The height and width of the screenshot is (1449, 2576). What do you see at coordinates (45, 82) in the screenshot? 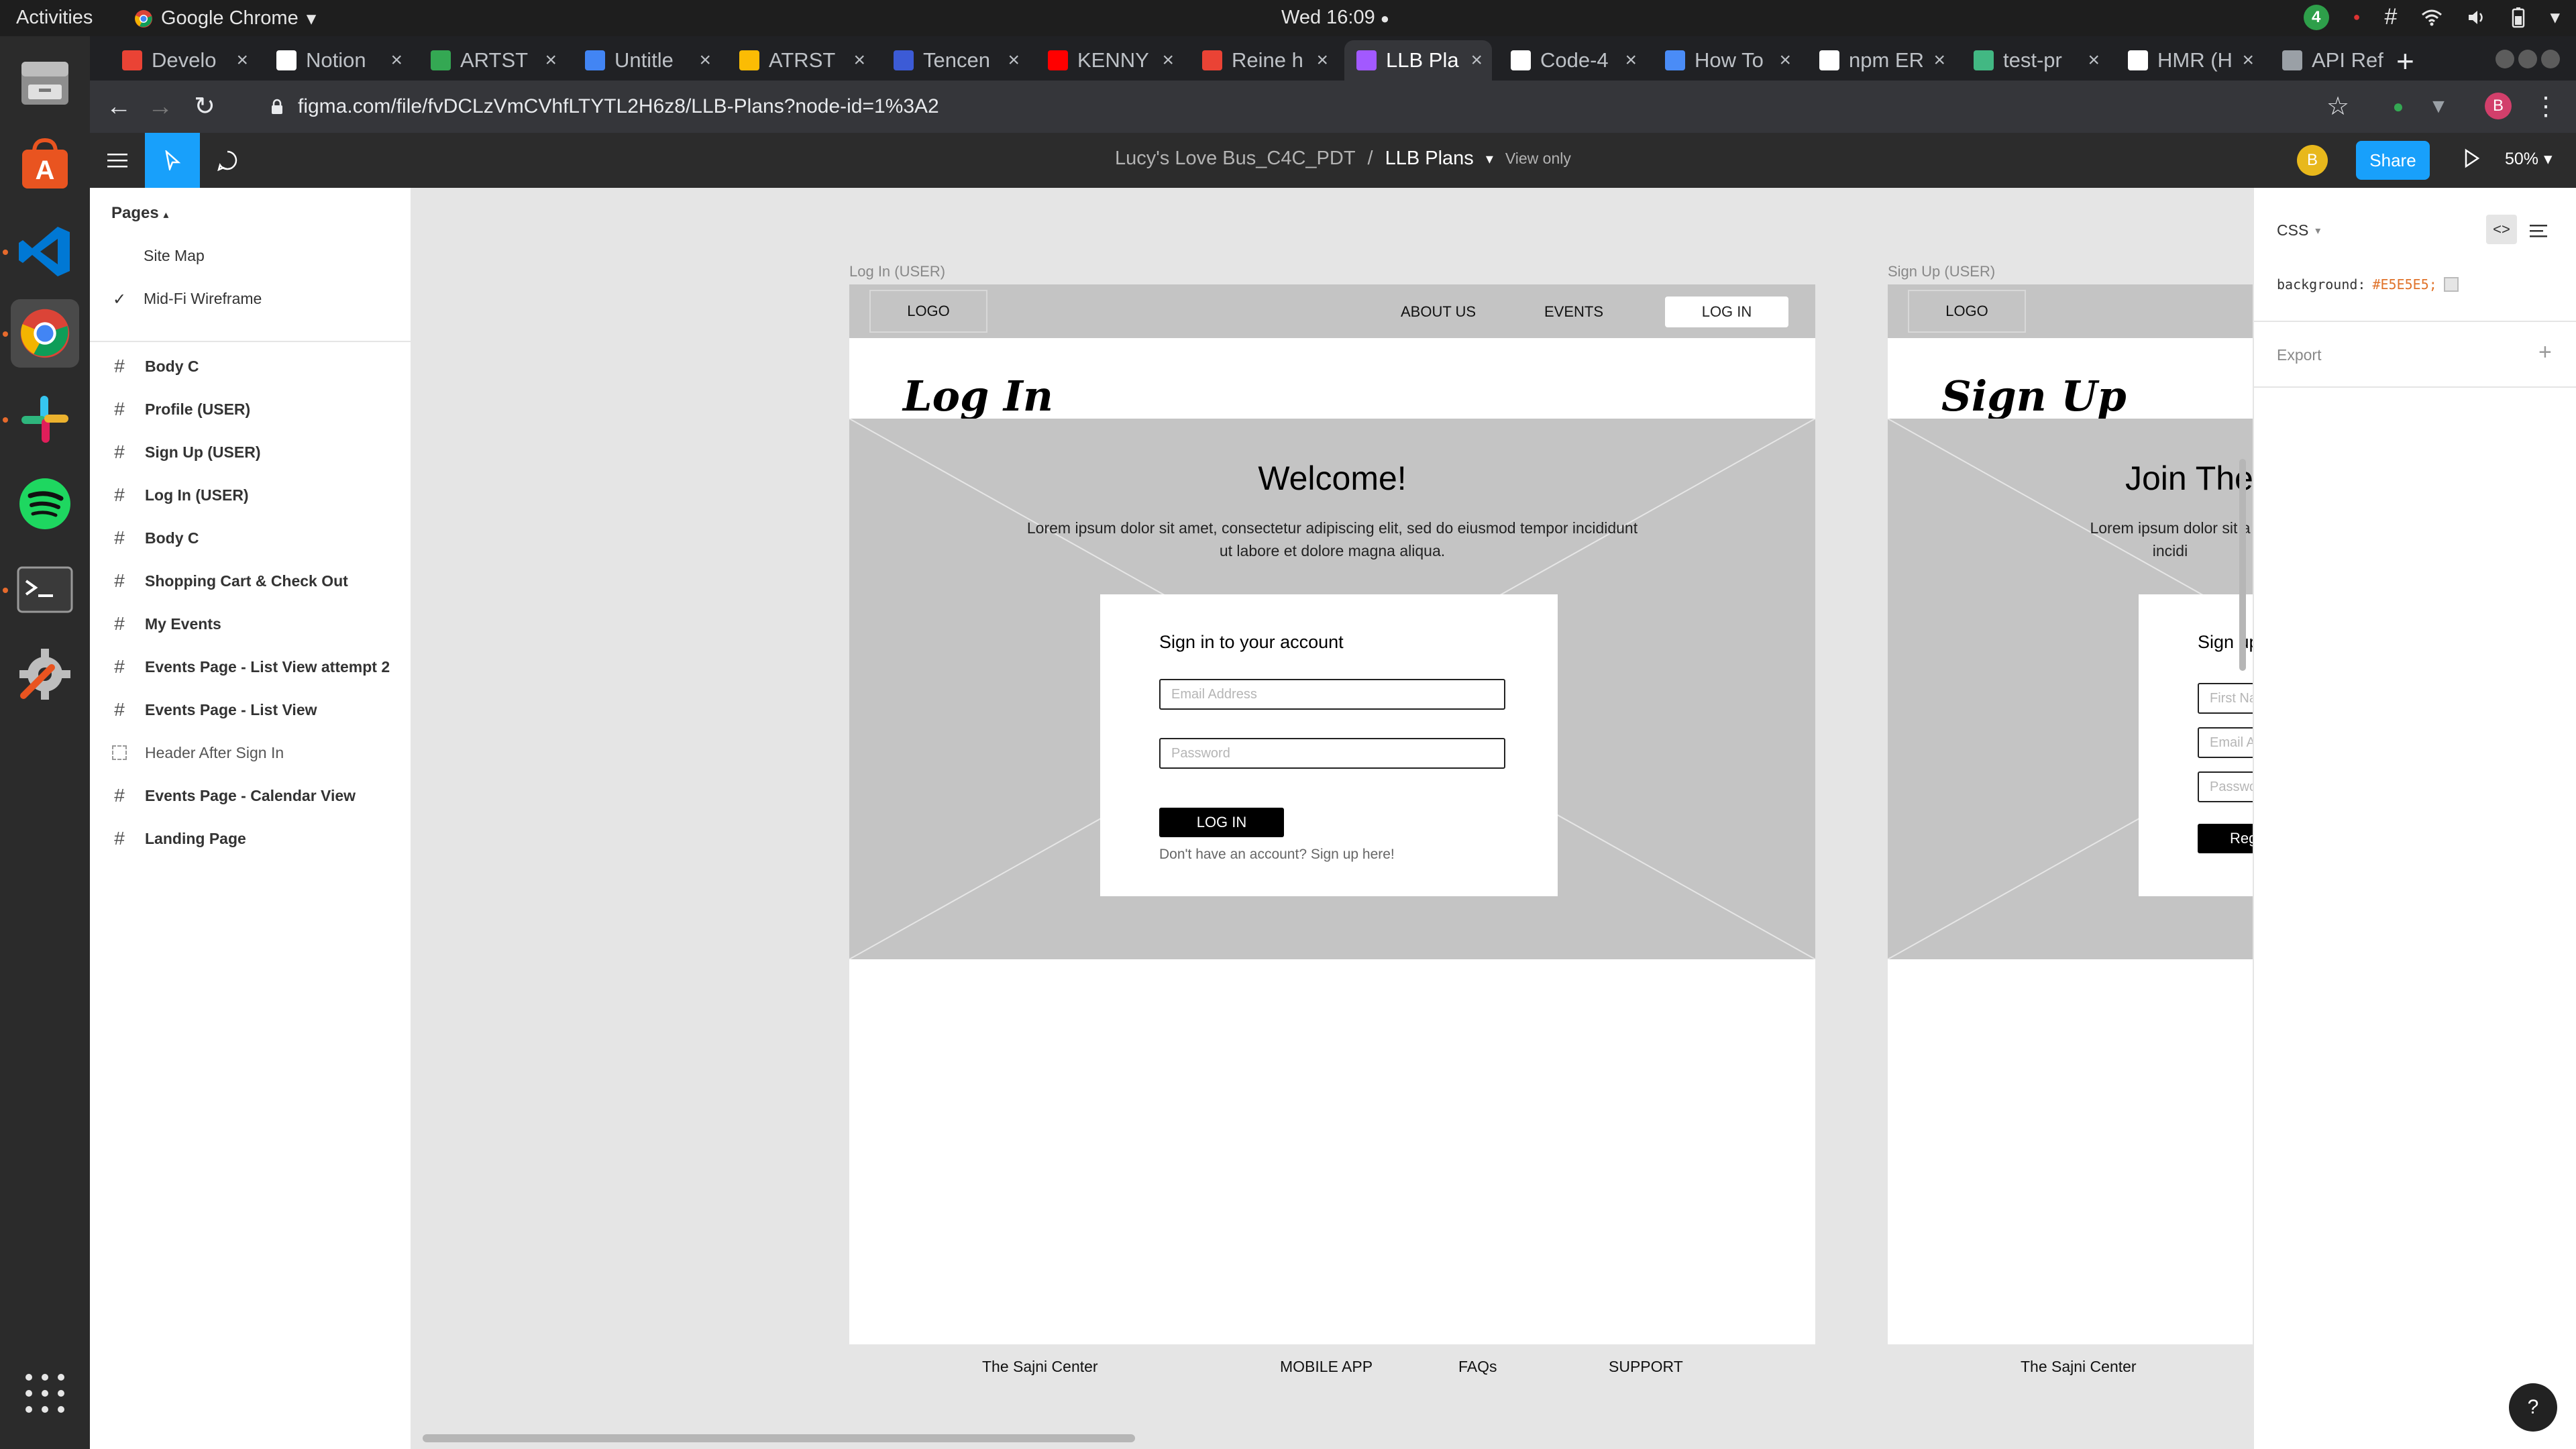
I see `dock-files` at bounding box center [45, 82].